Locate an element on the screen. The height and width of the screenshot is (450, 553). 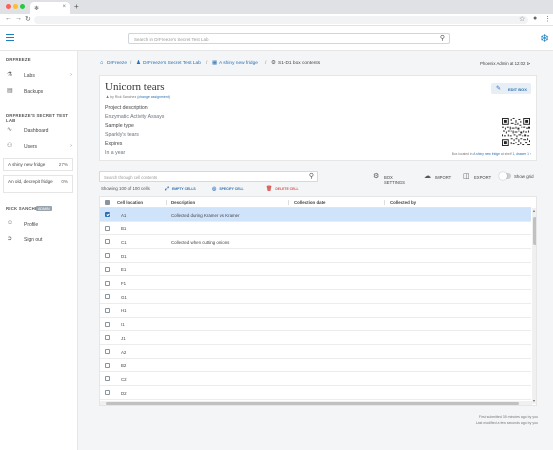
tab-close-icon: × is located at coordinates (64, 7).